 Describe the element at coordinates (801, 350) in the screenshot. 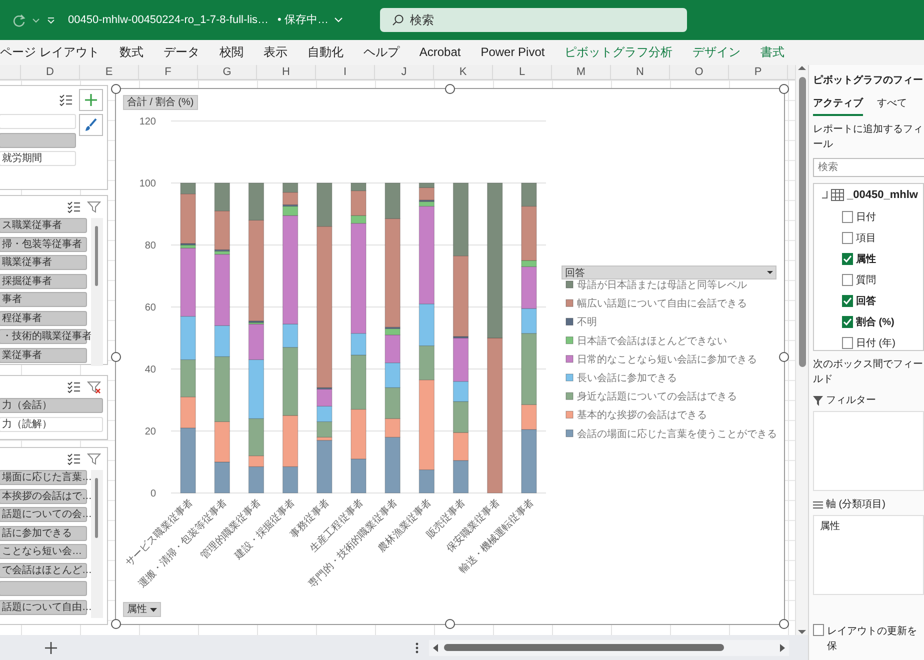

I see `vertical-scrollbar` at that location.